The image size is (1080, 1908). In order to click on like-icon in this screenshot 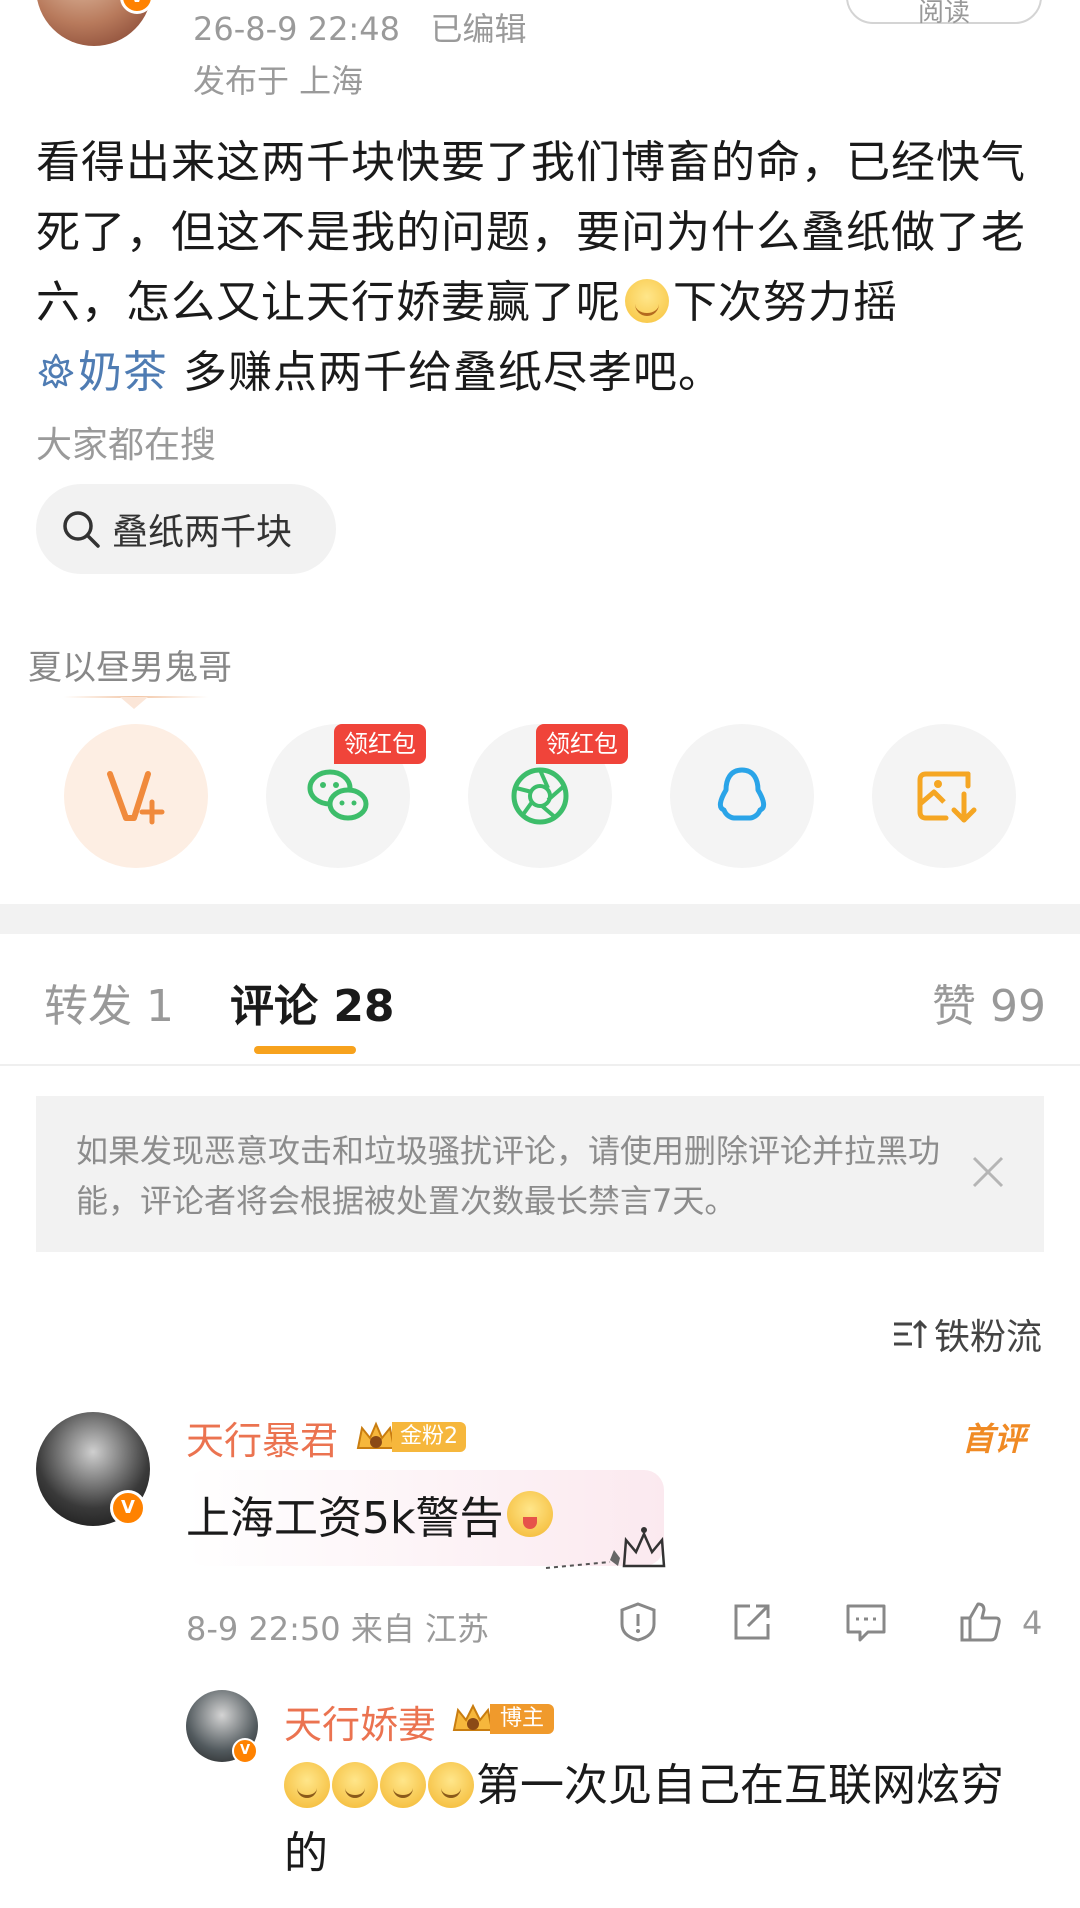, I will do `click(980, 1622)`.